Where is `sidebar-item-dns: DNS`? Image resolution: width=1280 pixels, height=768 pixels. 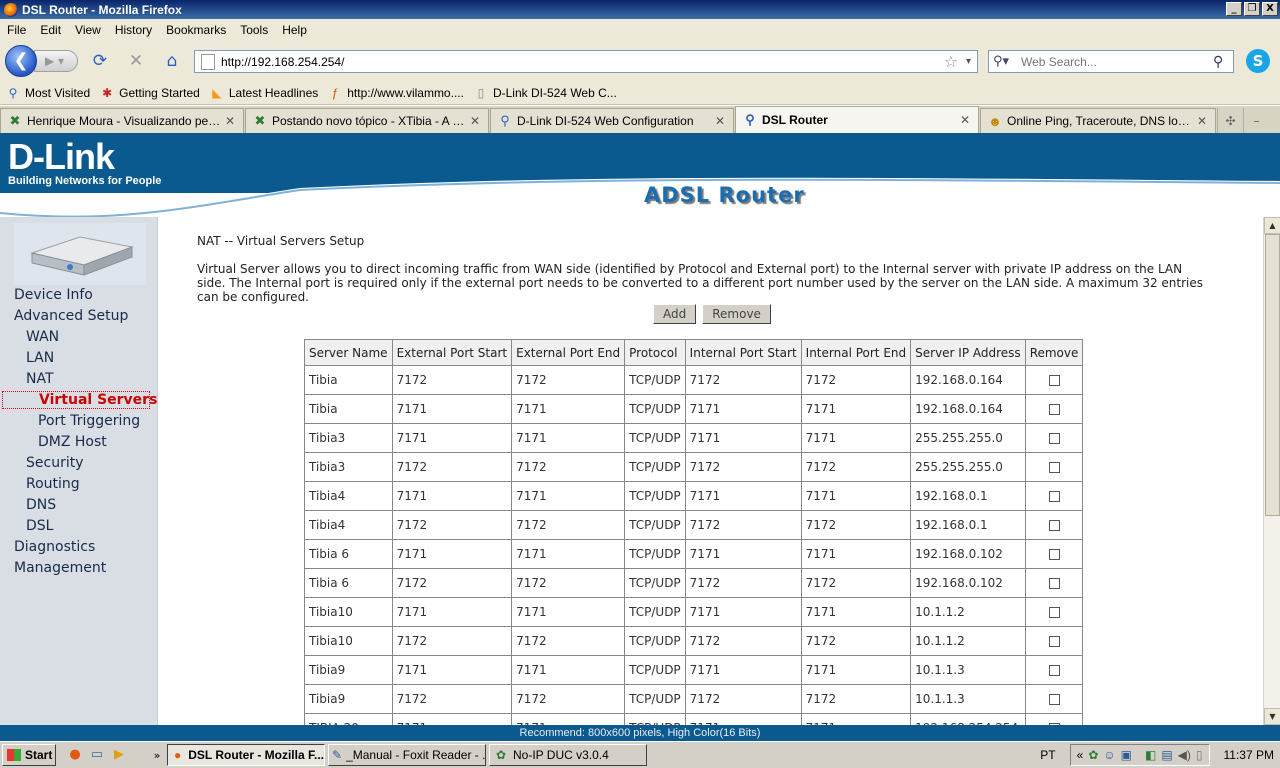 sidebar-item-dns: DNS is located at coordinates (41, 505).